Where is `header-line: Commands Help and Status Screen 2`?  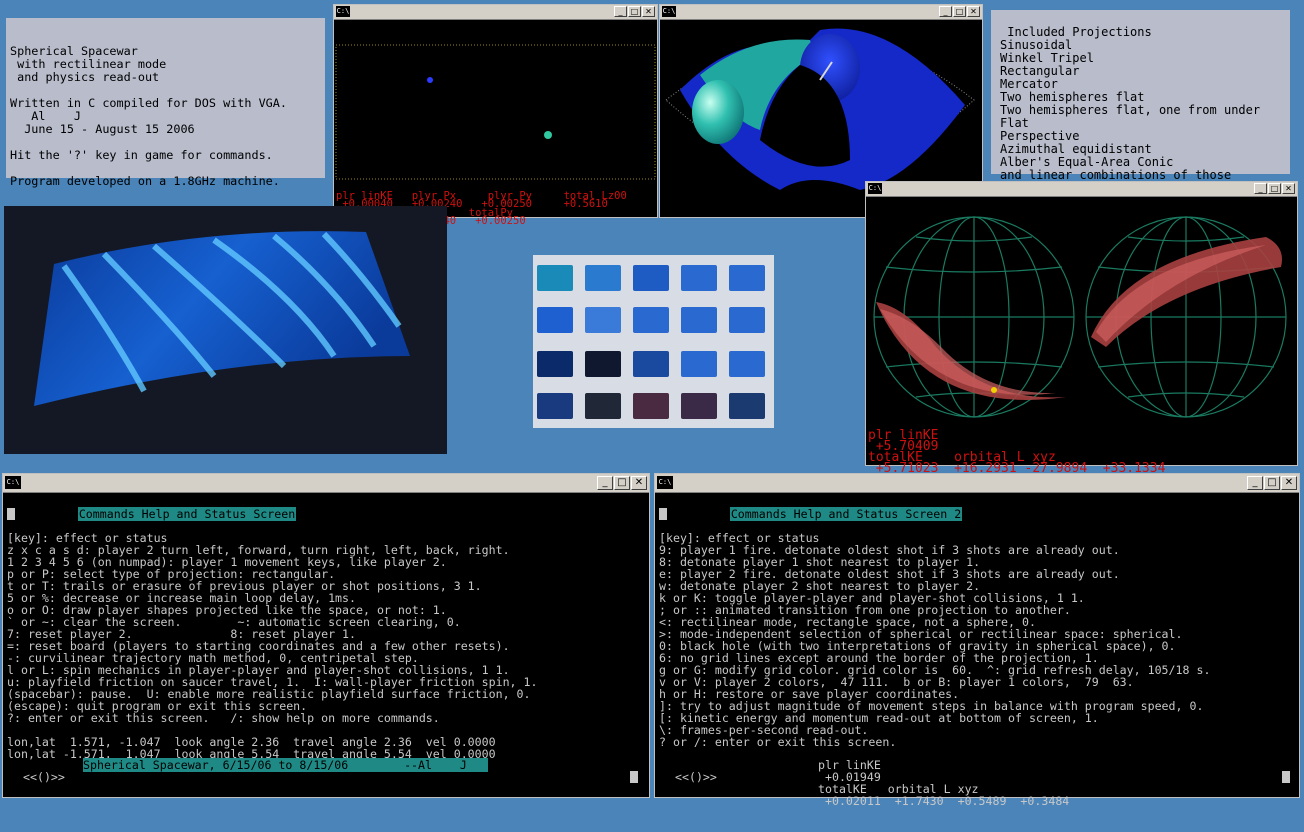 header-line: Commands Help and Status Screen 2 is located at coordinates (977, 514).